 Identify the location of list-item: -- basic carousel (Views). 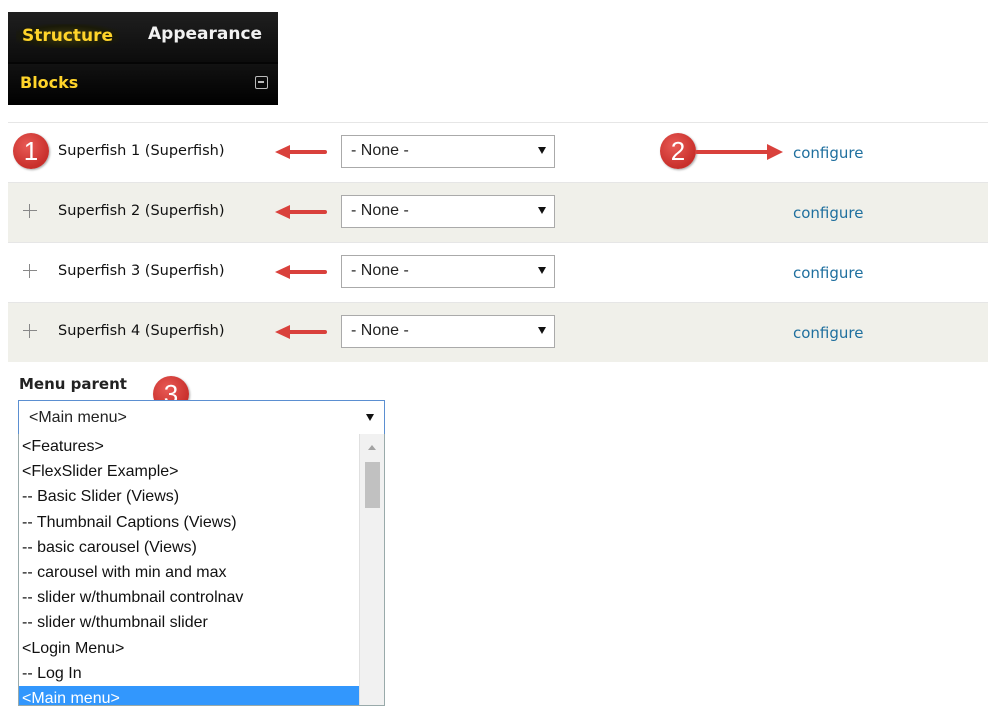
(189, 547).